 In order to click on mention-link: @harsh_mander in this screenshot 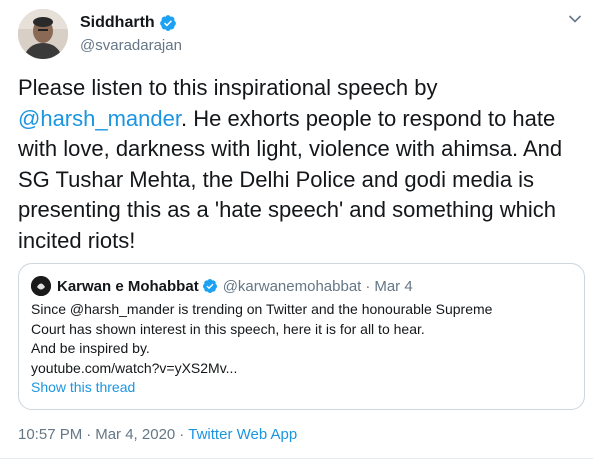, I will do `click(99, 118)`.